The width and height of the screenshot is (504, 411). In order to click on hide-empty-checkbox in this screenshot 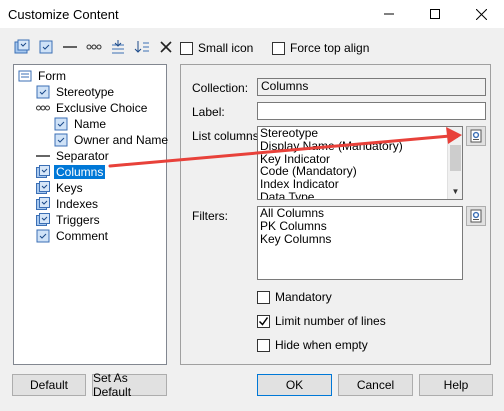, I will do `click(263, 345)`.